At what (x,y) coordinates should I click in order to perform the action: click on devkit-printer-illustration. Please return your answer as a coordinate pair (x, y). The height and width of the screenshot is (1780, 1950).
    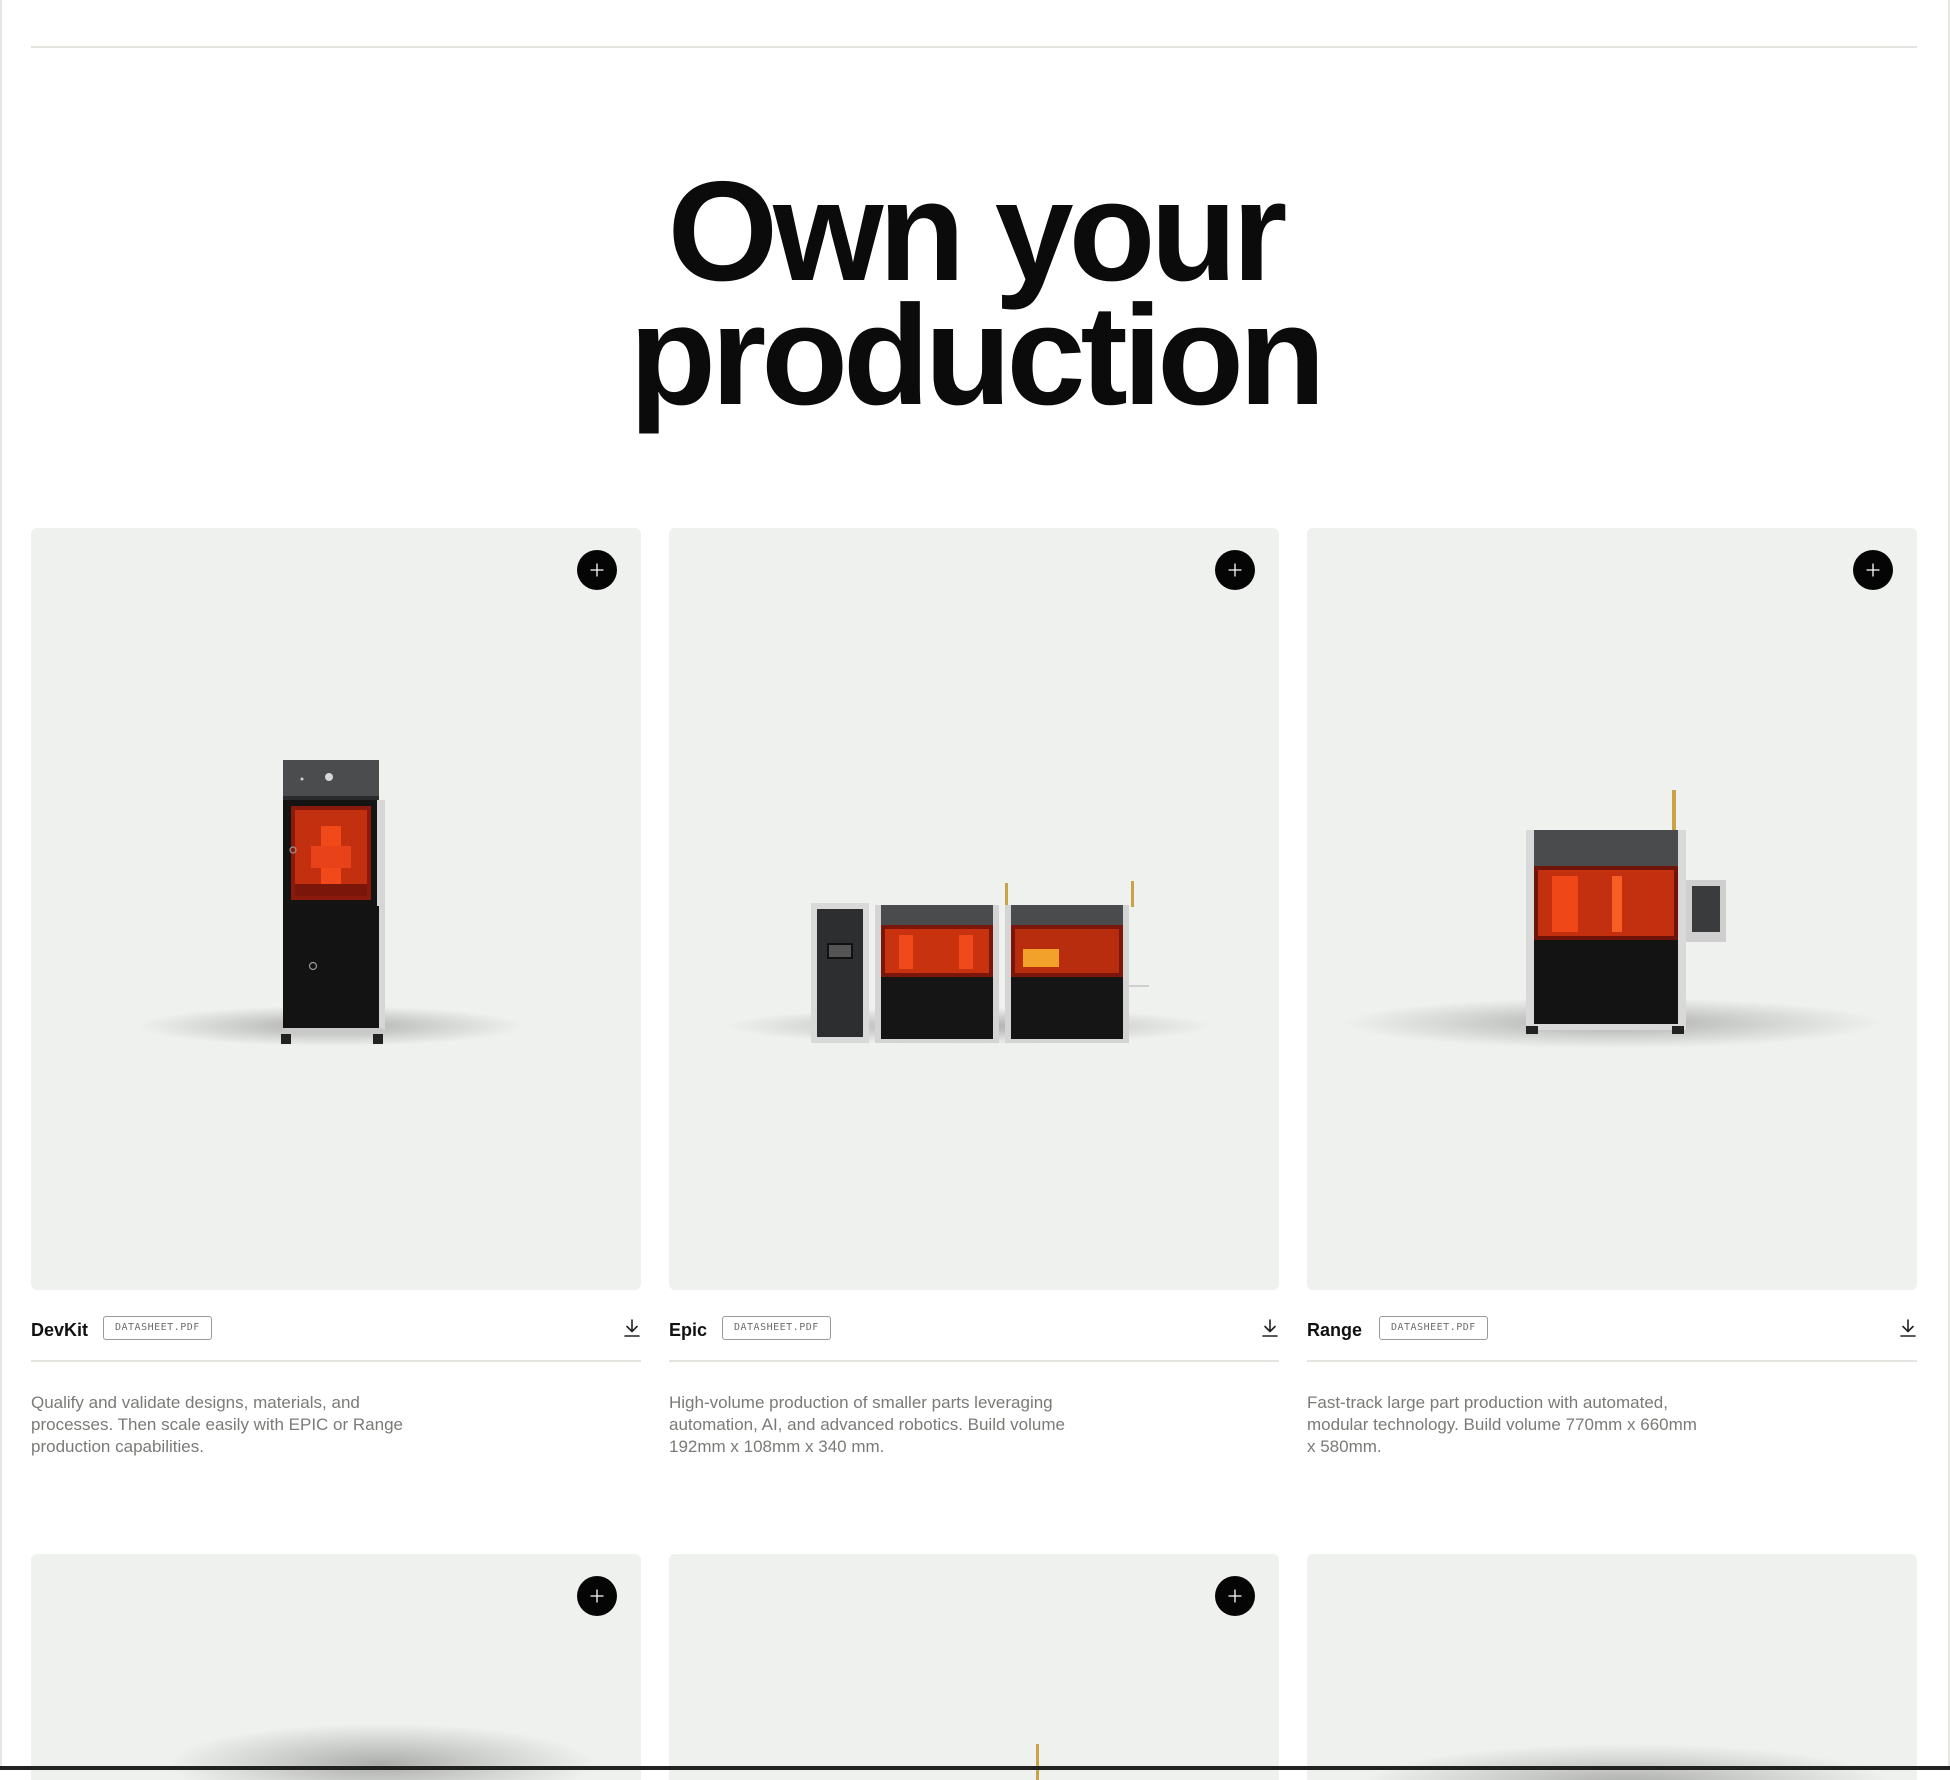
    Looking at the image, I should click on (333, 902).